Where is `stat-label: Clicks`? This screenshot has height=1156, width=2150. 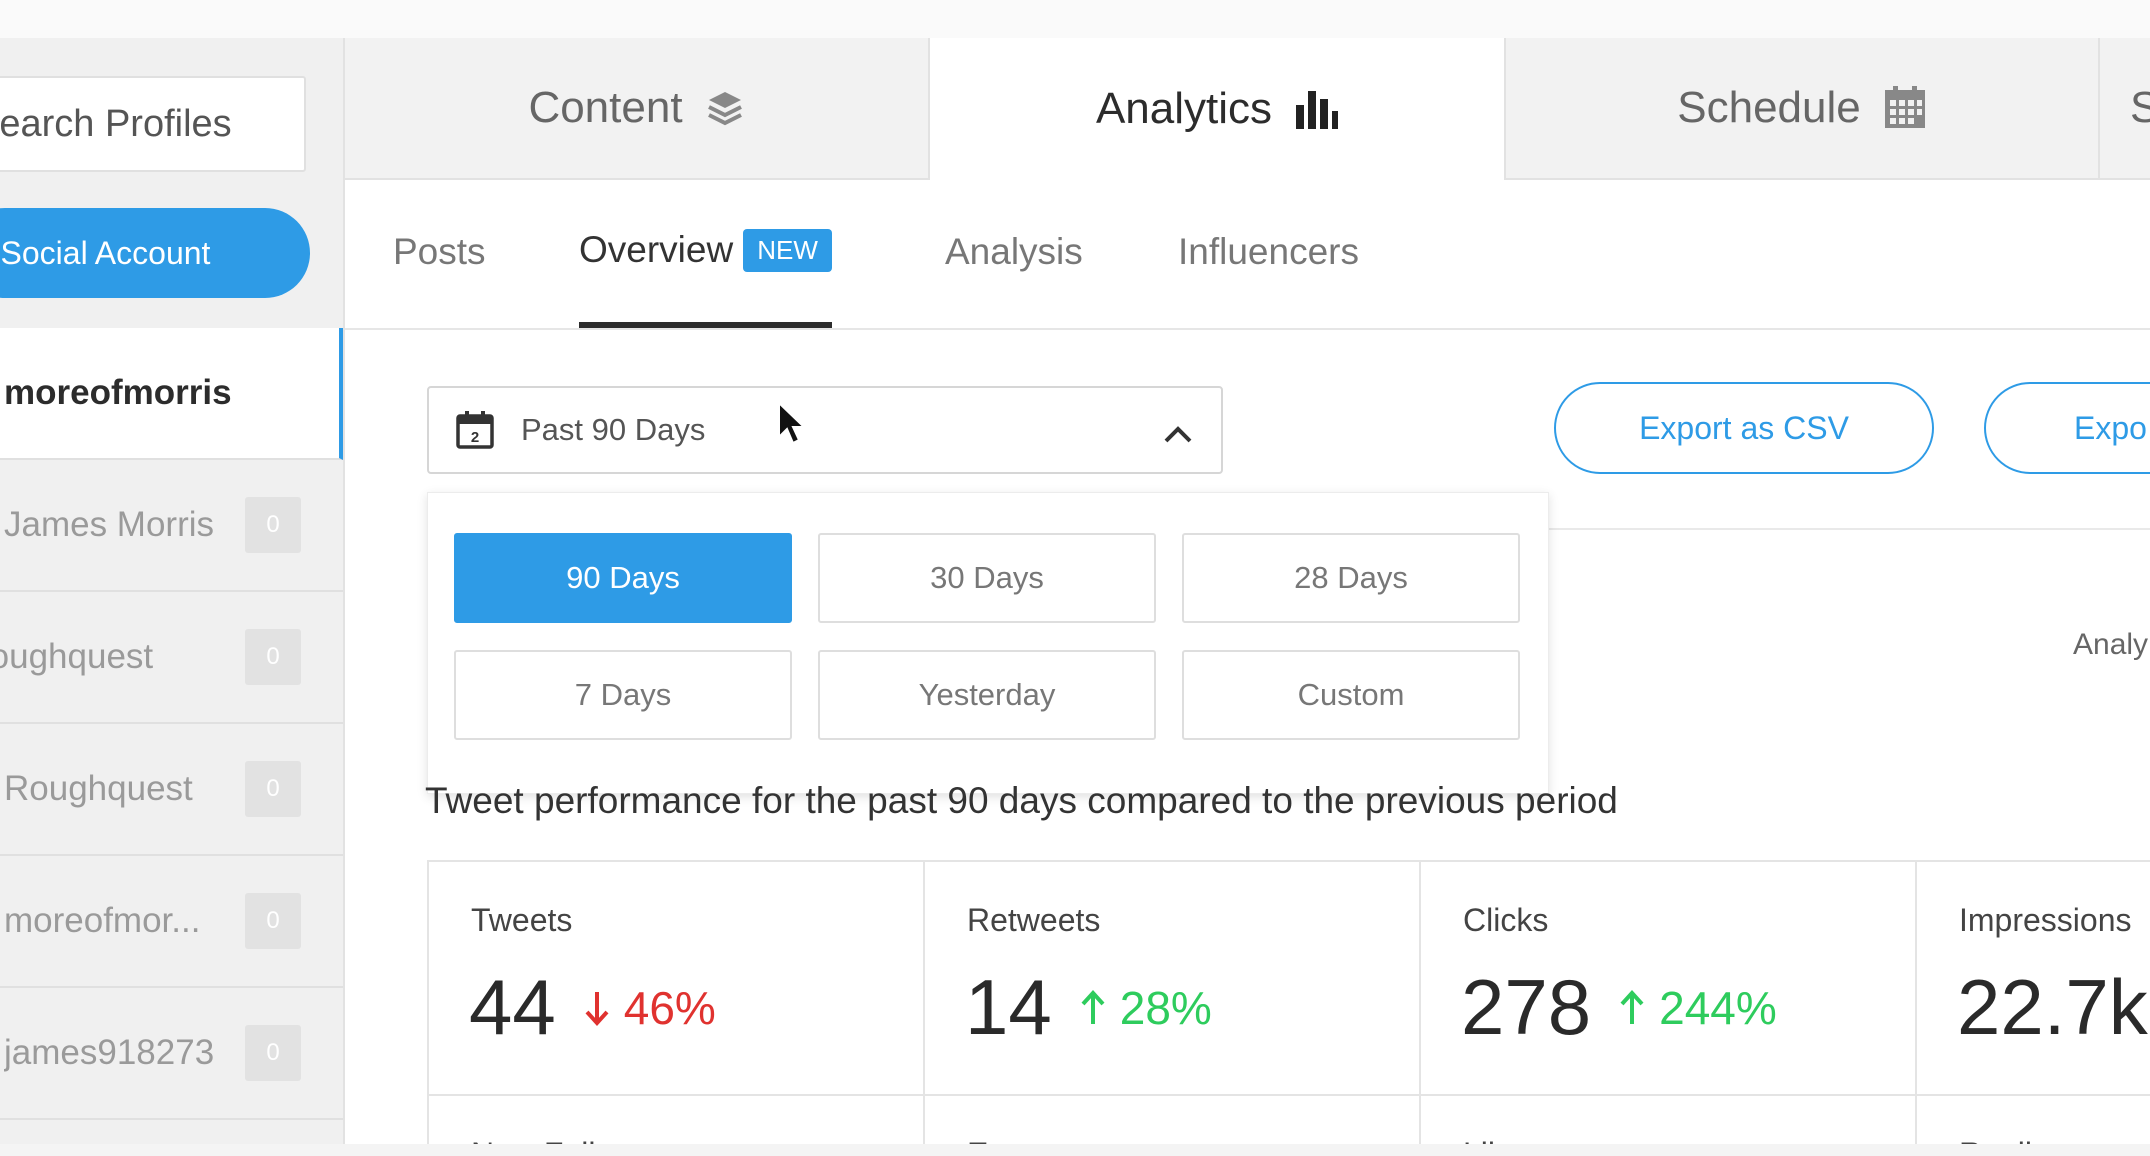
stat-label: Clicks is located at coordinates (1506, 920).